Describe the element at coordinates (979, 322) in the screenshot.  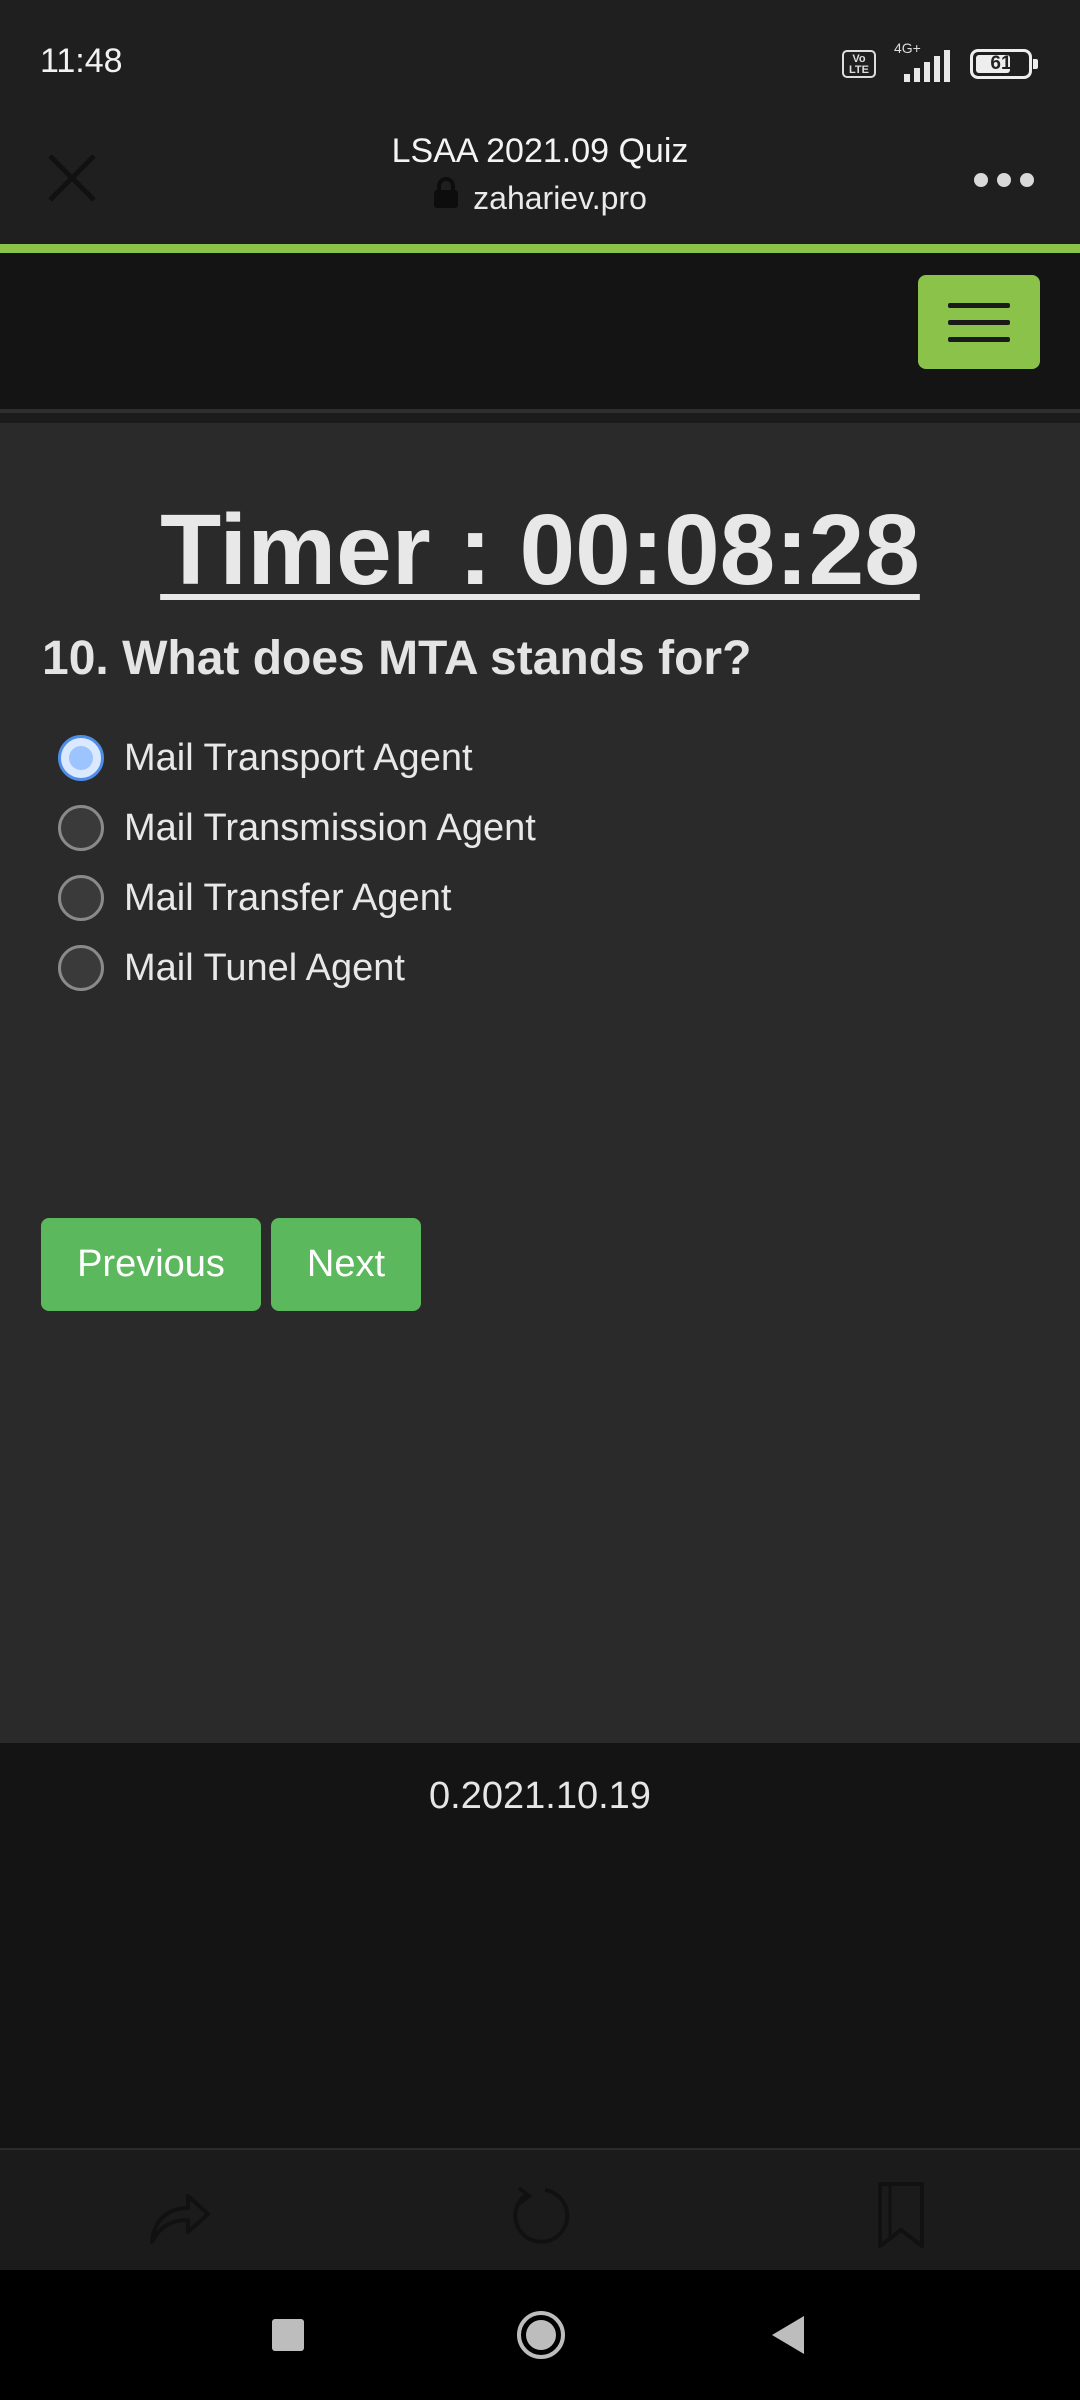
I see `hamburger-menu-icon` at that location.